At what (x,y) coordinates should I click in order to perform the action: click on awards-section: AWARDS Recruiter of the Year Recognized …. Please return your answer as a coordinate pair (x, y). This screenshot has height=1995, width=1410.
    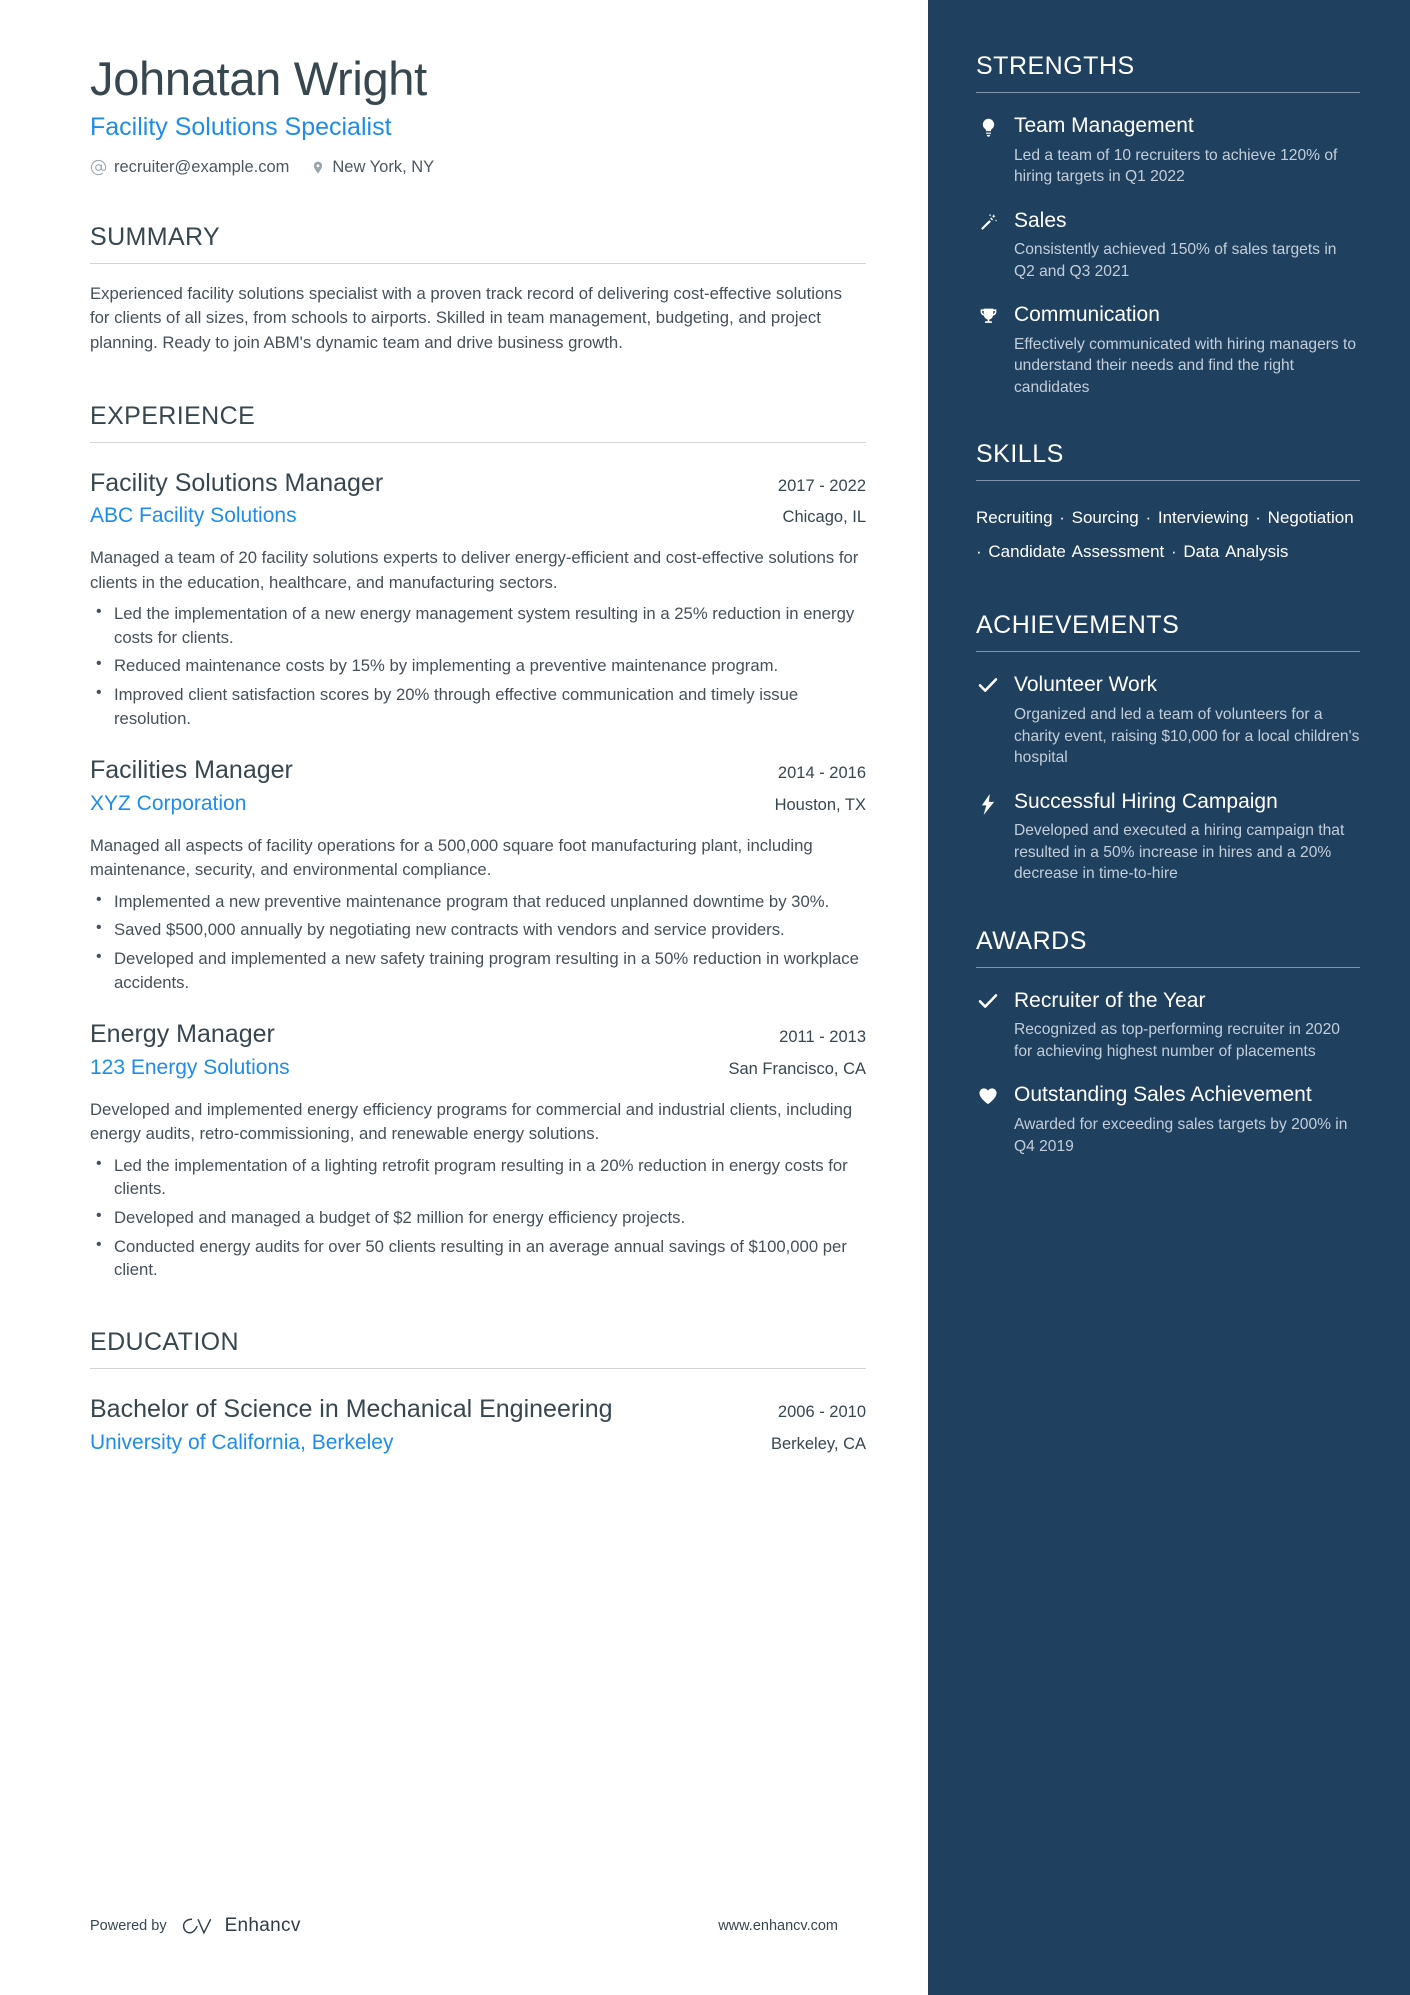
    Looking at the image, I should click on (1168, 1042).